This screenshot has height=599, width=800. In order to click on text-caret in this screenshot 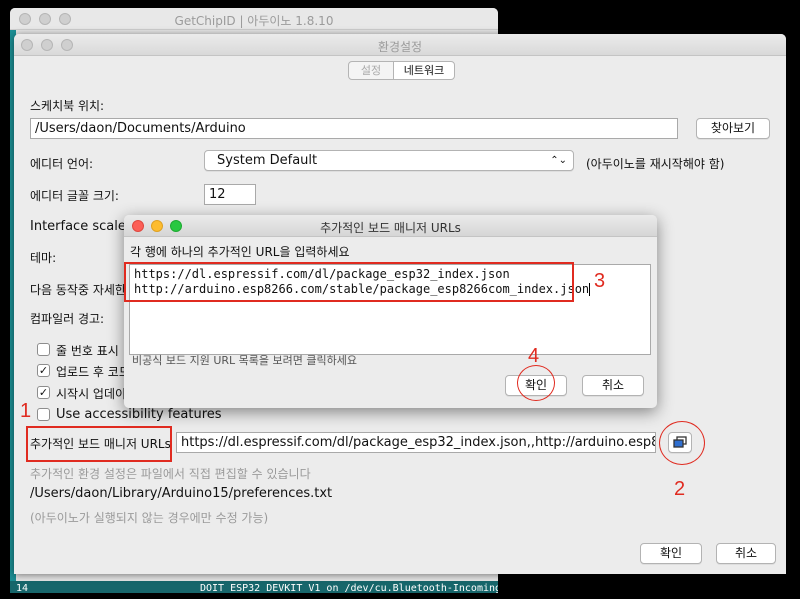, I will do `click(590, 289)`.